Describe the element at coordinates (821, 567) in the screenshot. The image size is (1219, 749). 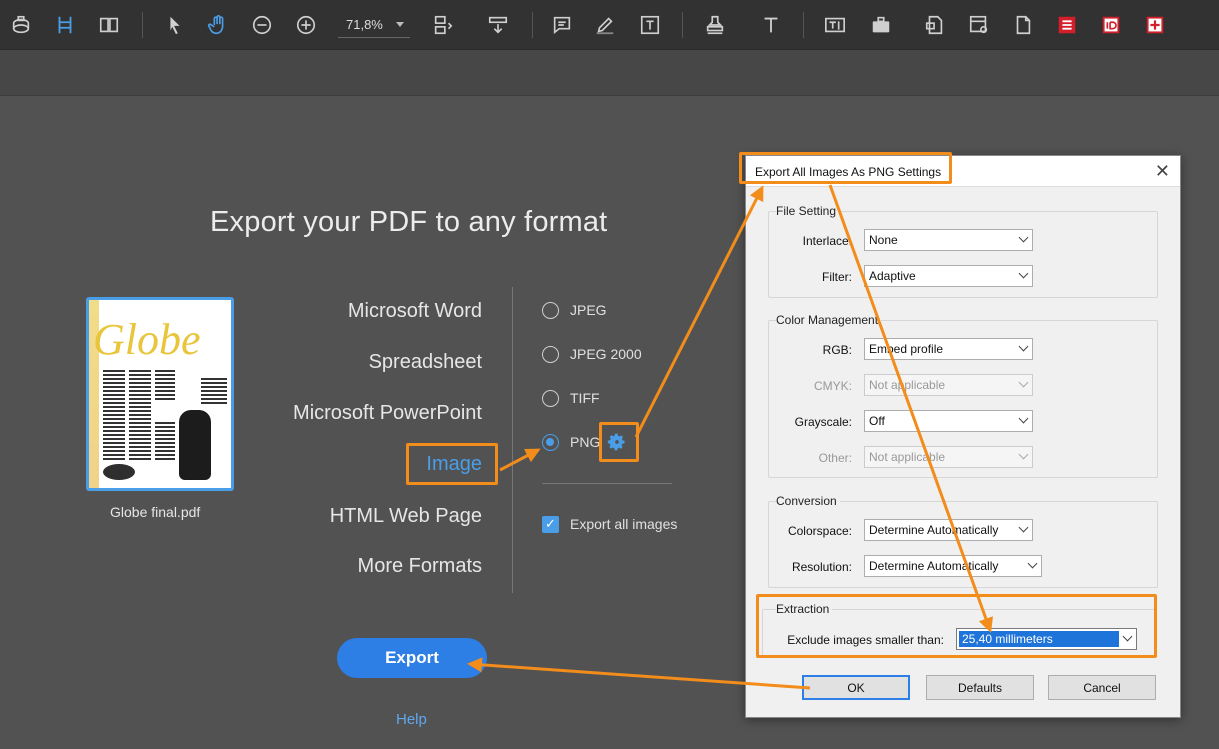
I see `resolution-label: Resolution:` at that location.